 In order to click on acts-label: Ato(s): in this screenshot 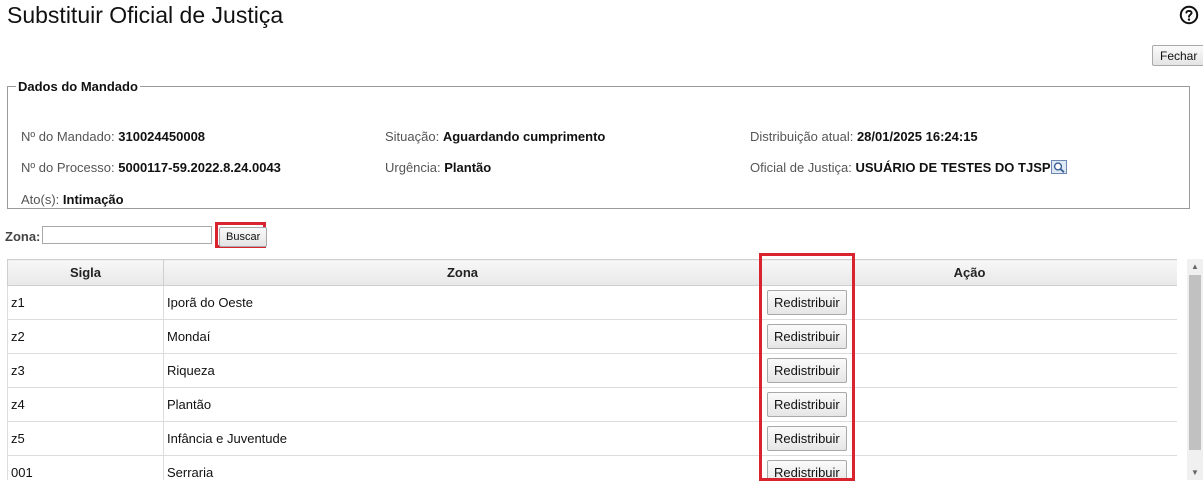, I will do `click(40, 199)`.